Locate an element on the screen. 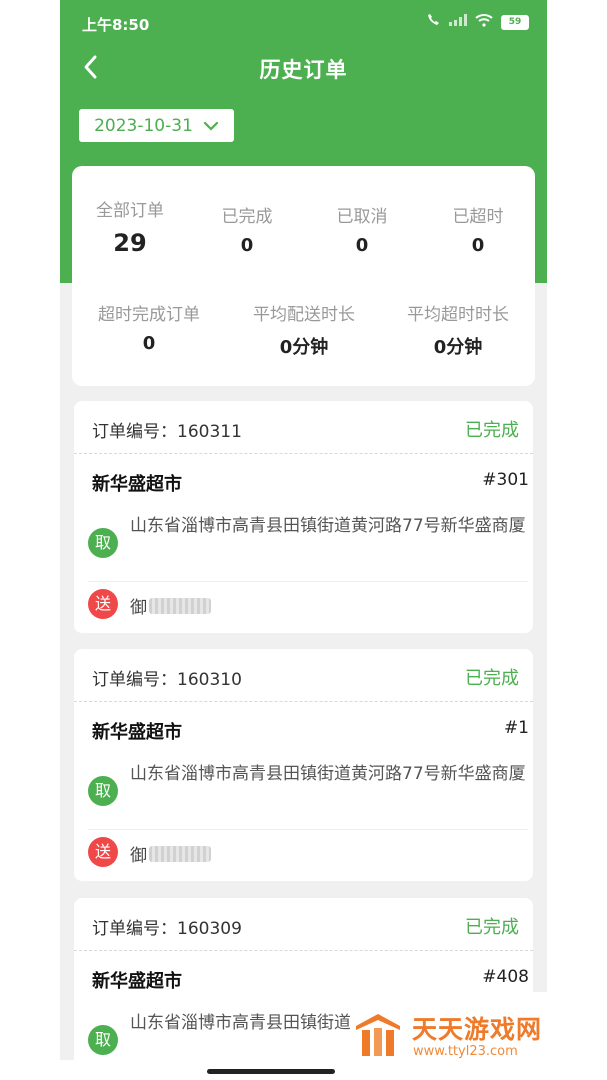 The image size is (607, 1080). stat-avg-timeout: 平均超时时长 0分钟 is located at coordinates (458, 329).